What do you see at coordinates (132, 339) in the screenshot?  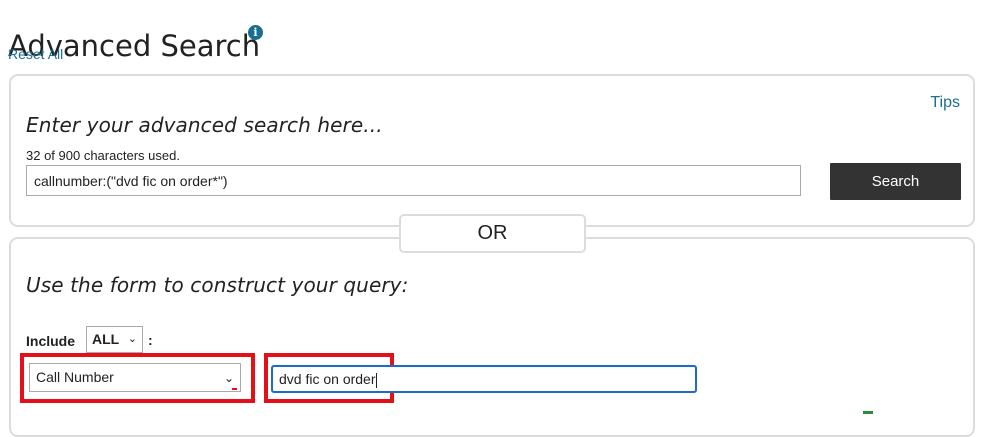 I see `chevron-down-icon: ⌄` at bounding box center [132, 339].